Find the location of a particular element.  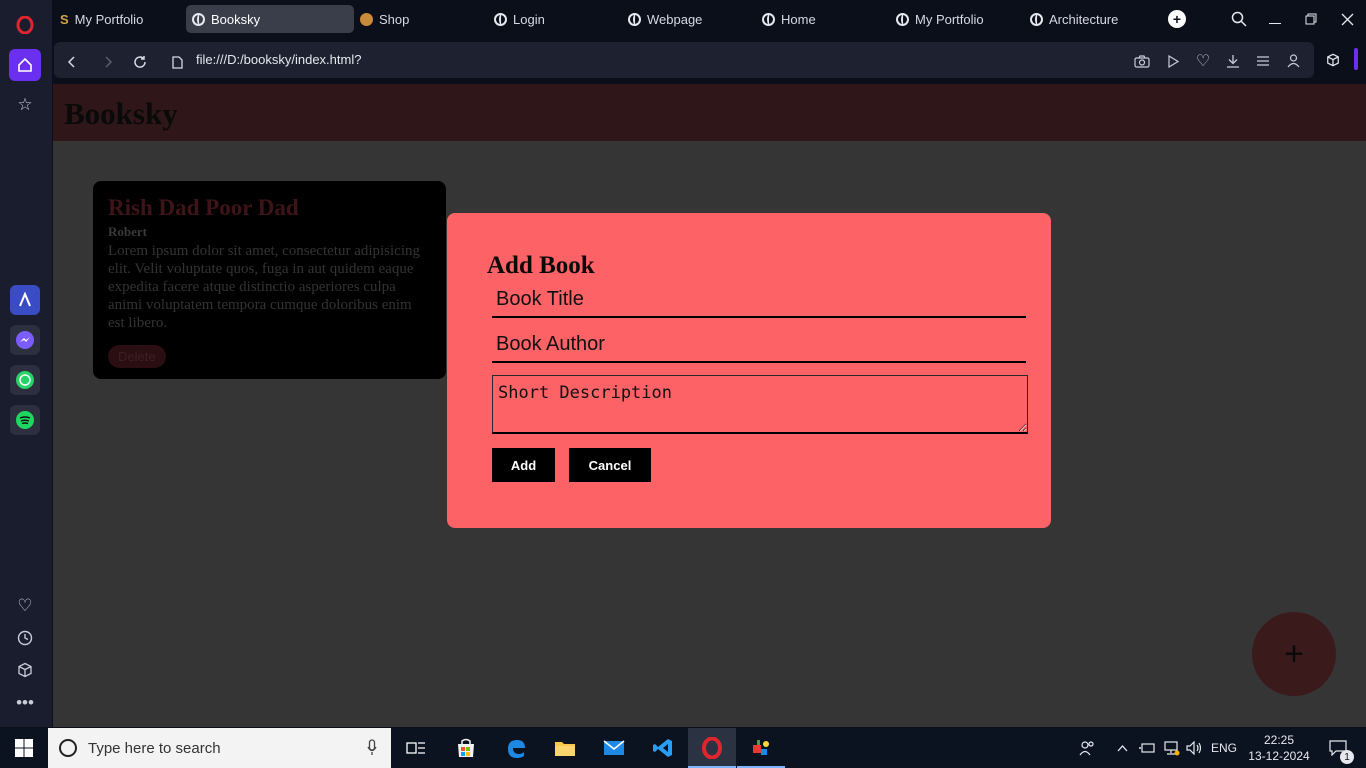

aria-app-icon is located at coordinates (25, 300).